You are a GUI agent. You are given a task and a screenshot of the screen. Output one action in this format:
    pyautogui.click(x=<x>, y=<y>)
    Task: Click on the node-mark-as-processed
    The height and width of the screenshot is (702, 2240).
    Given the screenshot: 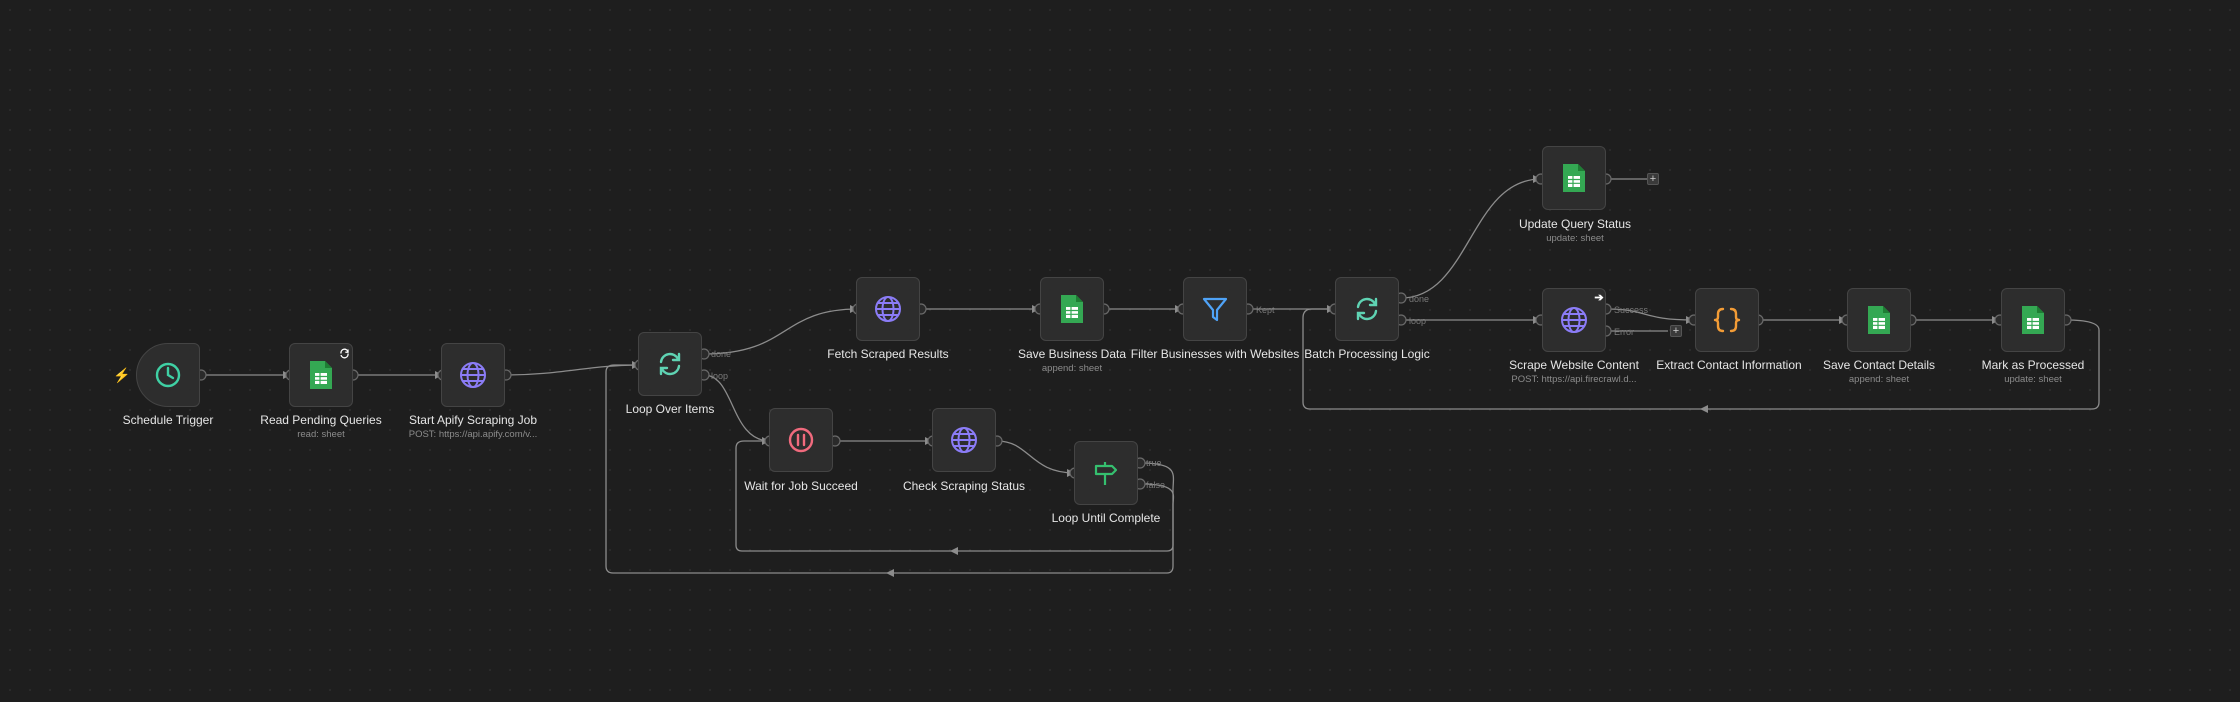 What is the action you would take?
    pyautogui.click(x=2033, y=320)
    